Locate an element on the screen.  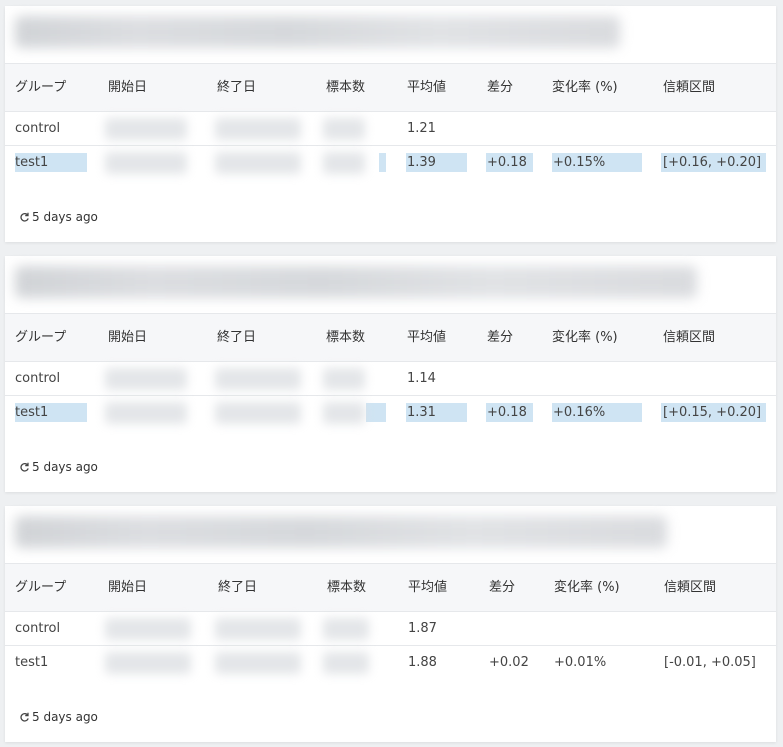
mean-cell: 1.87 is located at coordinates (422, 628).